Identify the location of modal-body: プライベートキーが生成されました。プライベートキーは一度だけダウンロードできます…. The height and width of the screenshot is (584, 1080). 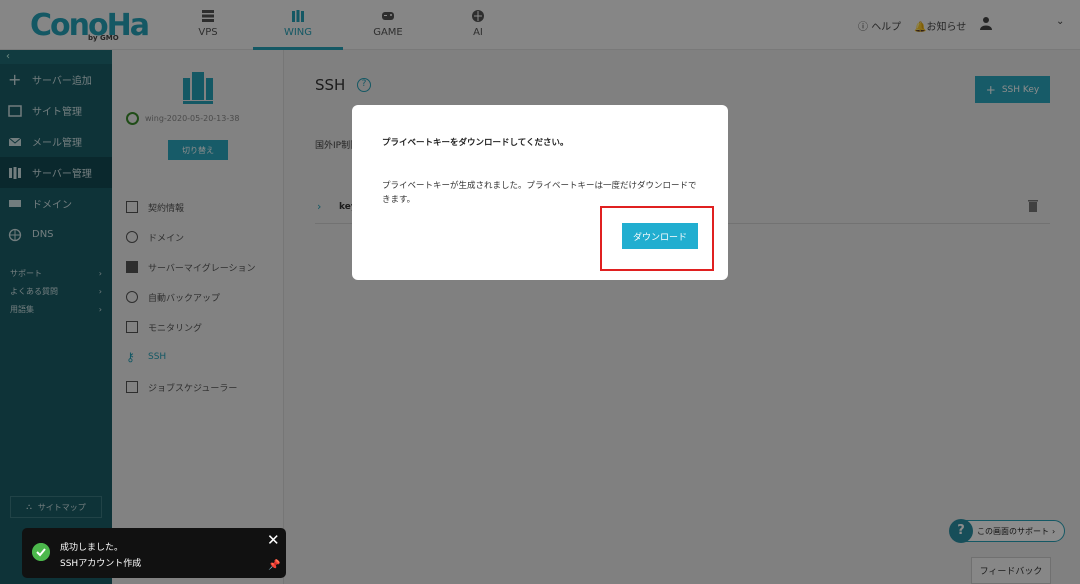
(539, 193).